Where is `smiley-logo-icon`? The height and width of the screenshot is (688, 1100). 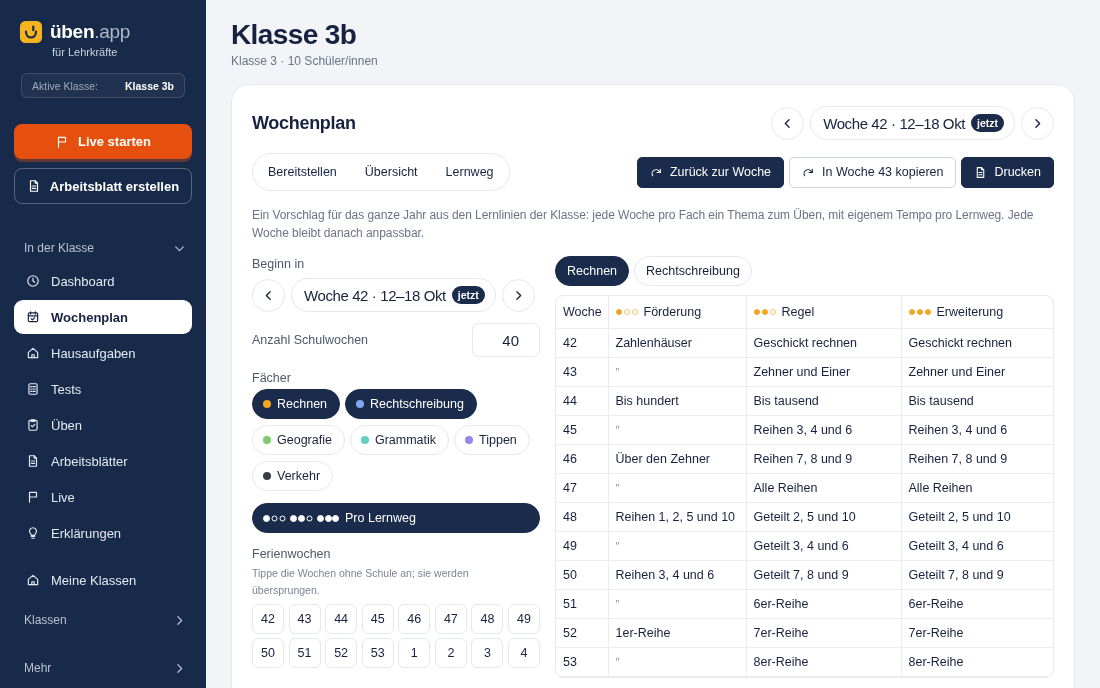 smiley-logo-icon is located at coordinates (31, 32).